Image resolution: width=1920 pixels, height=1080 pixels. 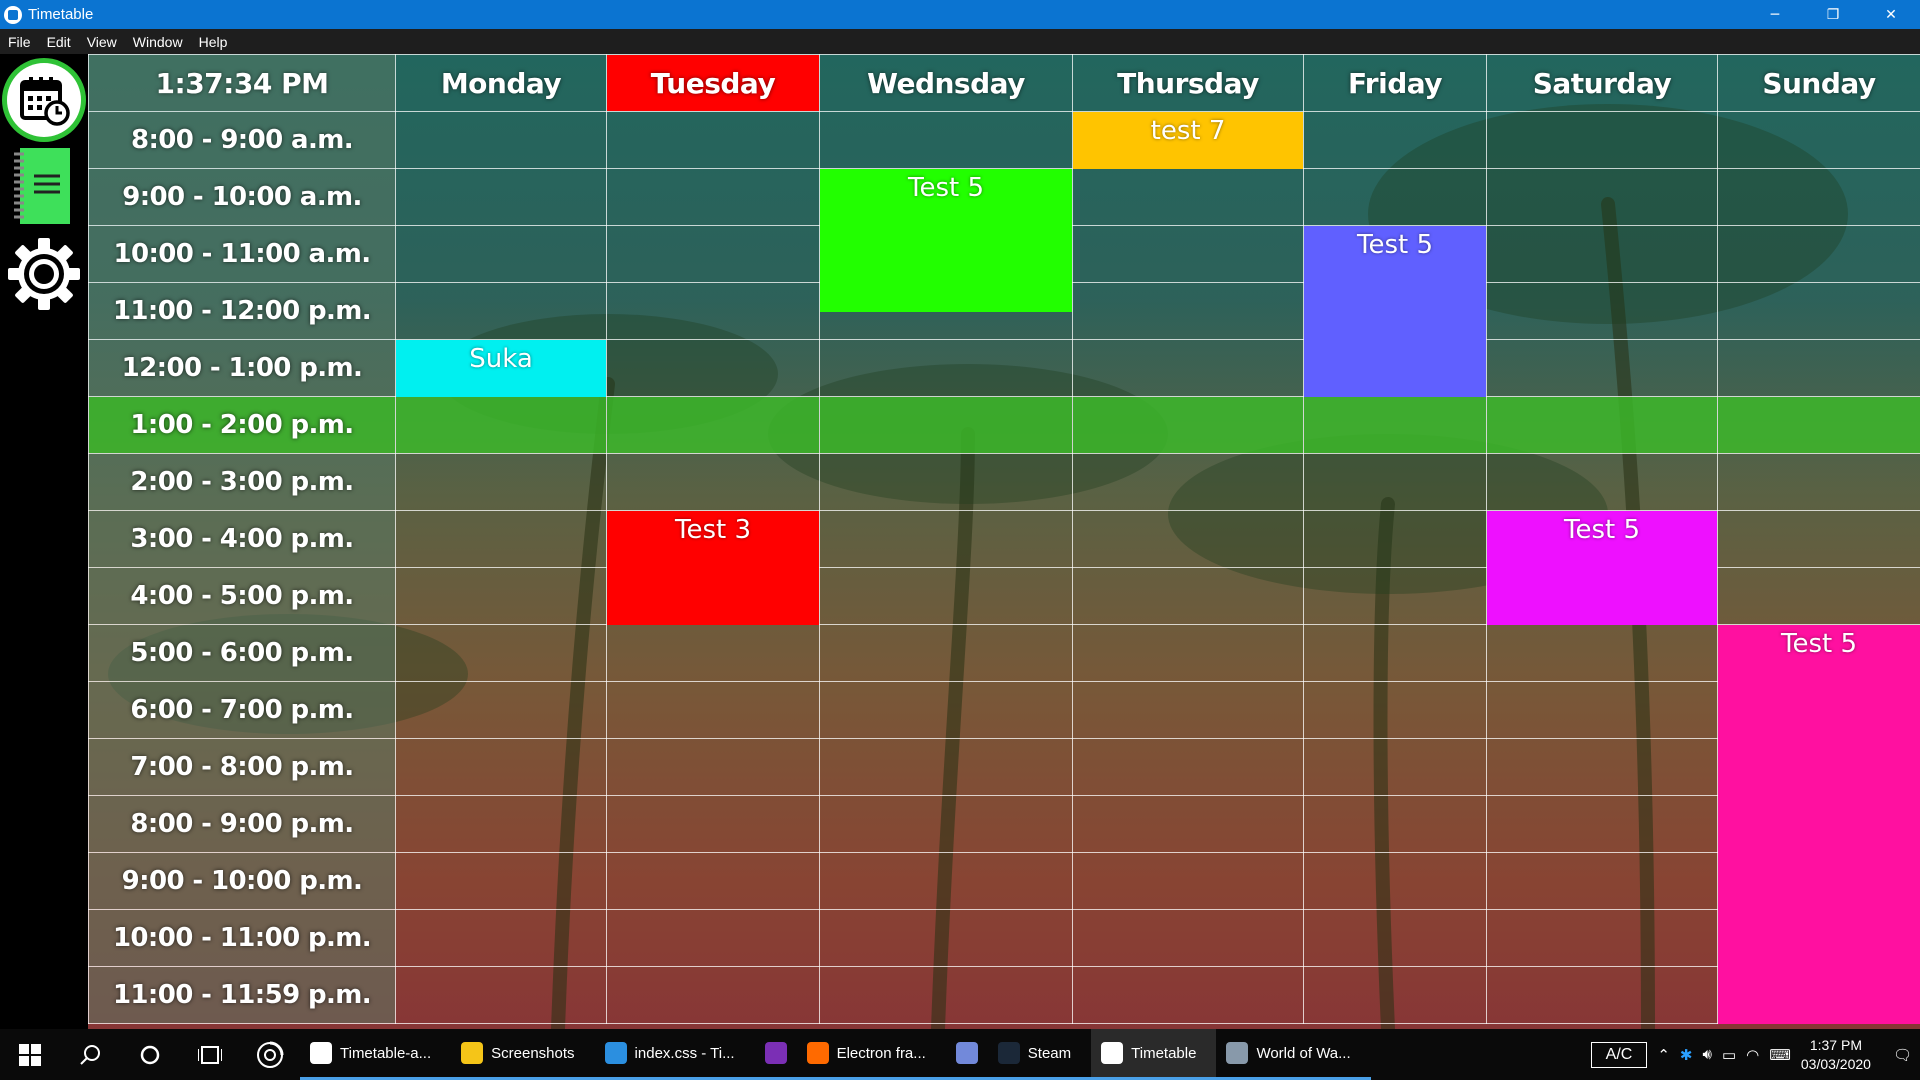 I want to click on menu-help: Help, so click(x=213, y=41).